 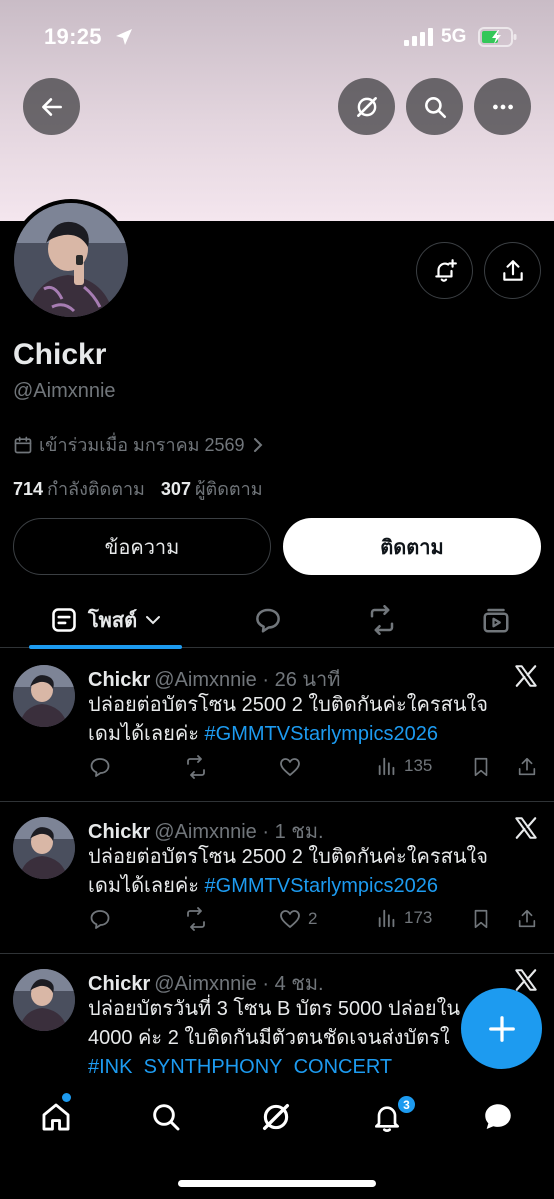 I want to click on status-bar: 19:25 5G, so click(x=277, y=36).